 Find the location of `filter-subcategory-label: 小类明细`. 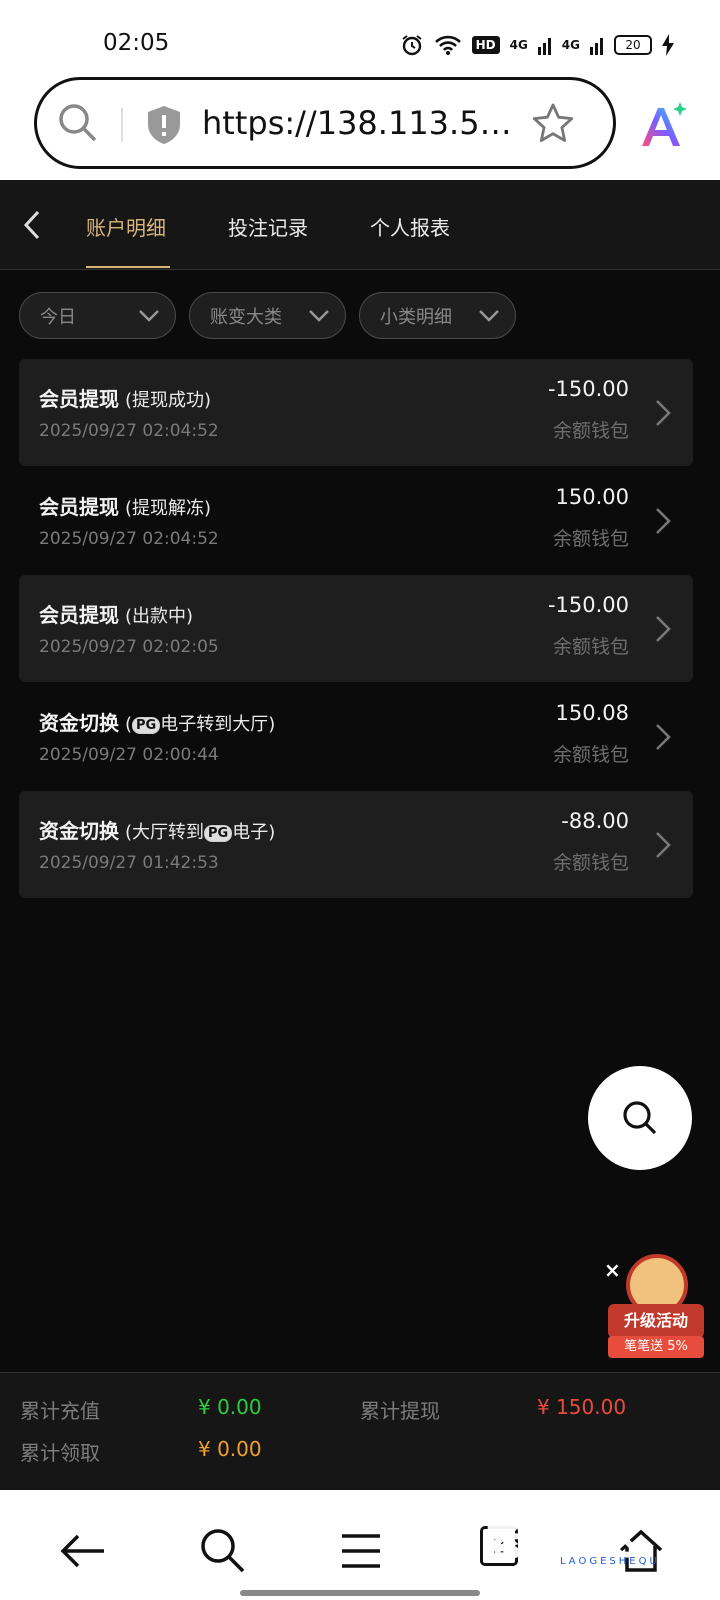

filter-subcategory-label: 小类明细 is located at coordinates (416, 317).